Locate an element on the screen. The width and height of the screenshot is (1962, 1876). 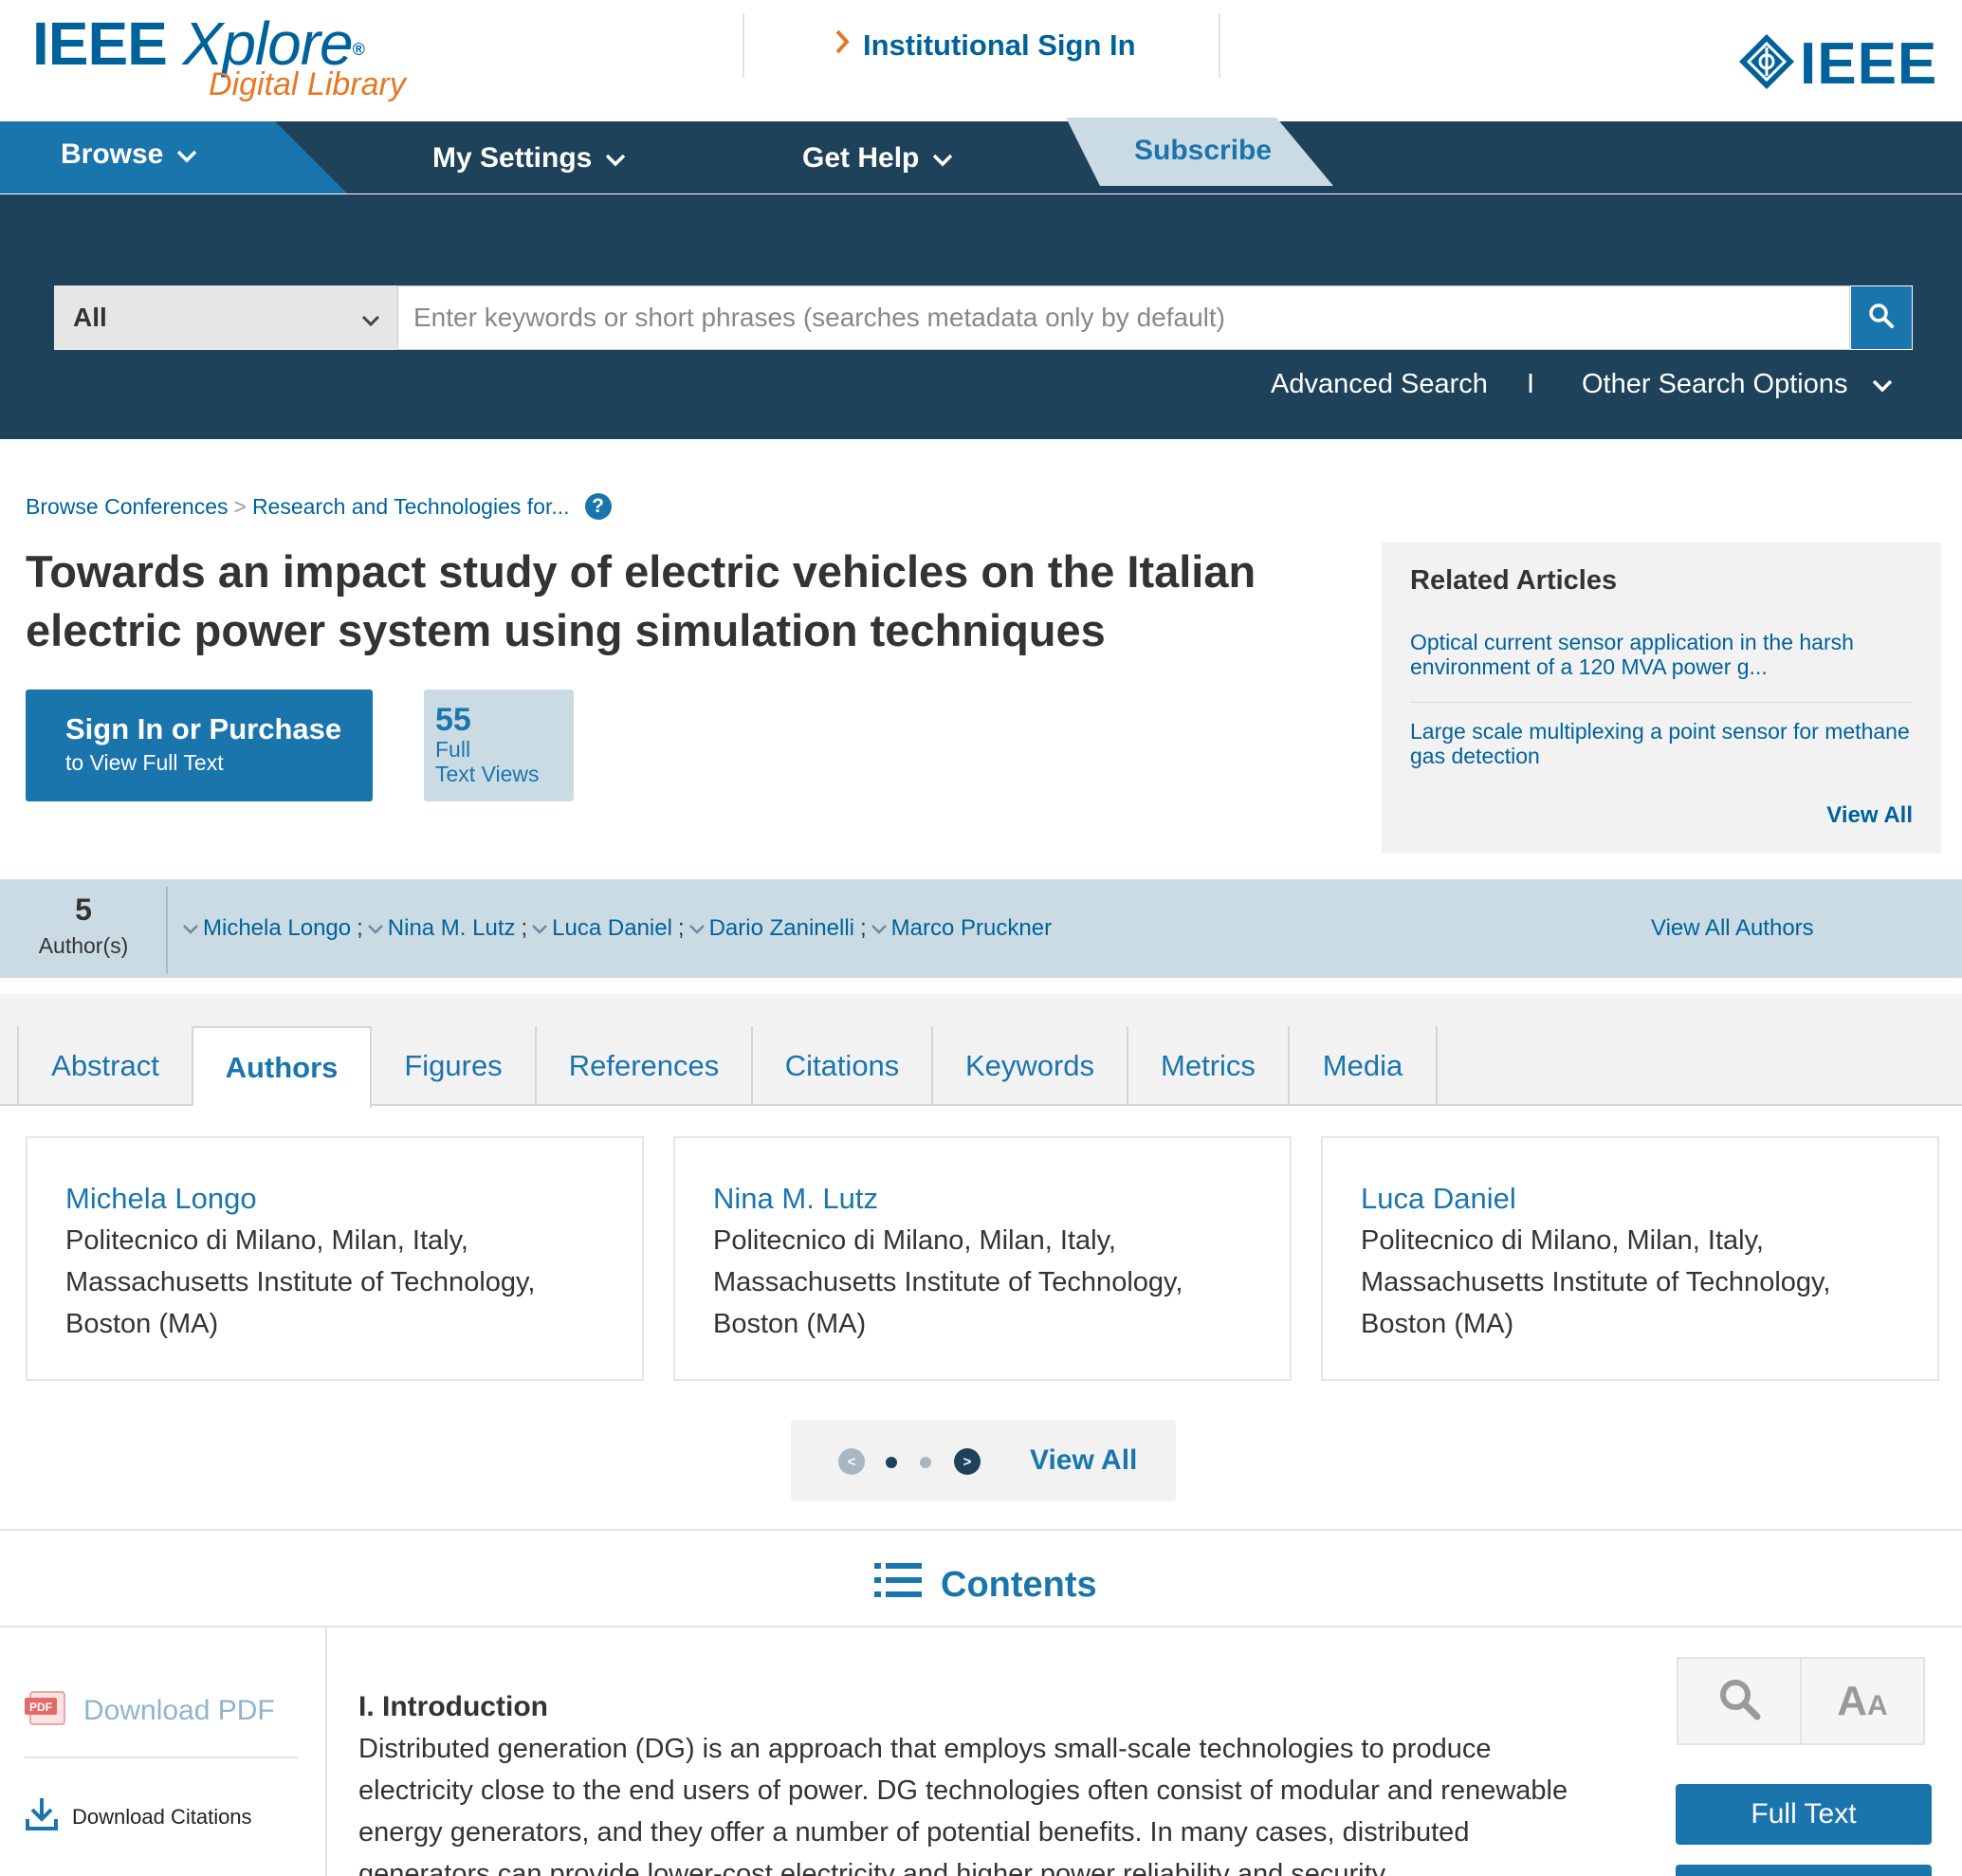
search-scope-value: All is located at coordinates (90, 317).